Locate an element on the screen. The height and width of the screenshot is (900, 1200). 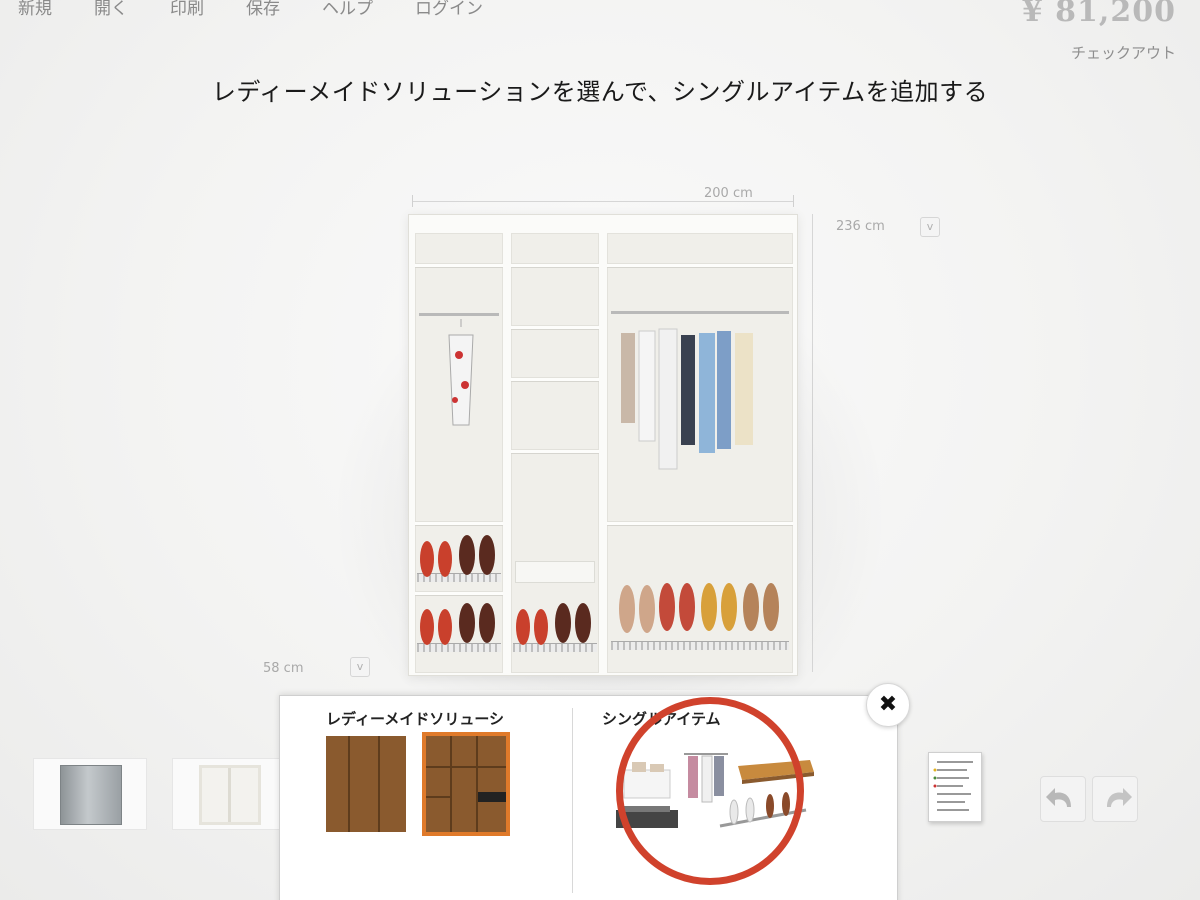
wardrobe-contents-illustration is located at coordinates (599, 482).